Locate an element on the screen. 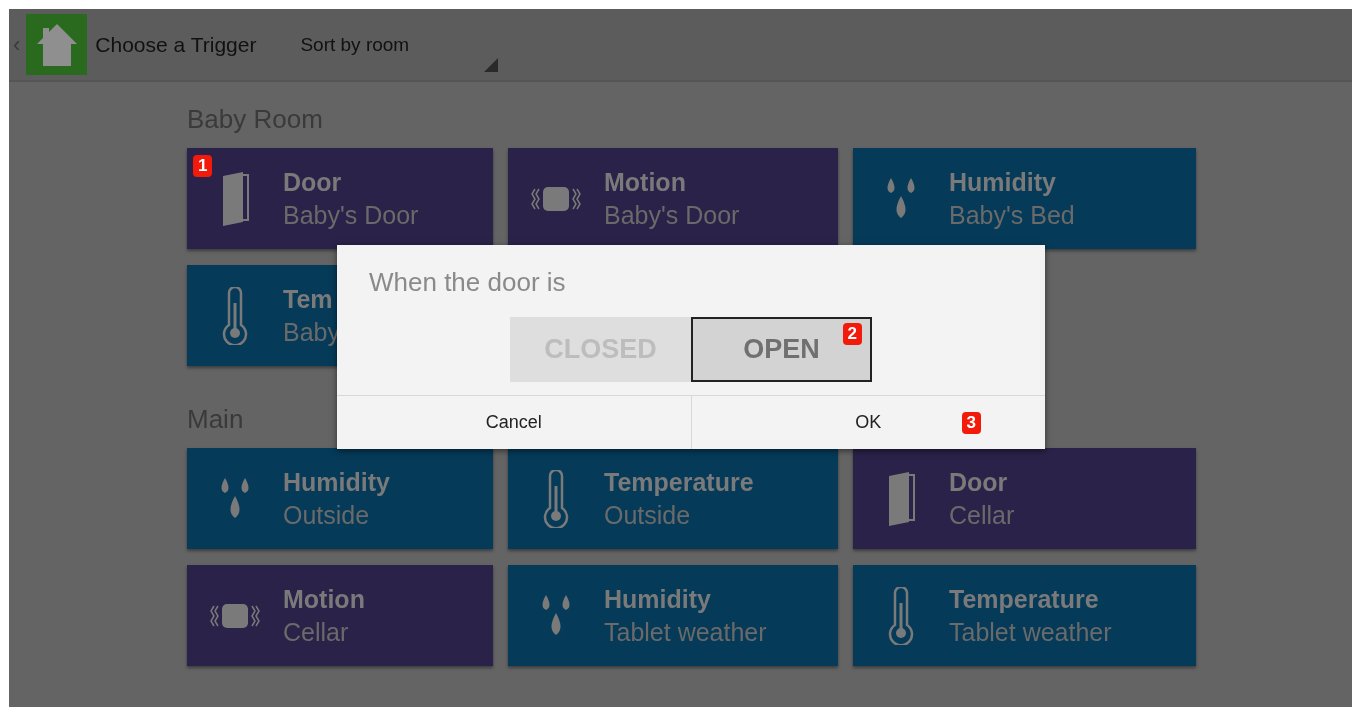  tile-subtitle: Baby is located at coordinates (311, 332).